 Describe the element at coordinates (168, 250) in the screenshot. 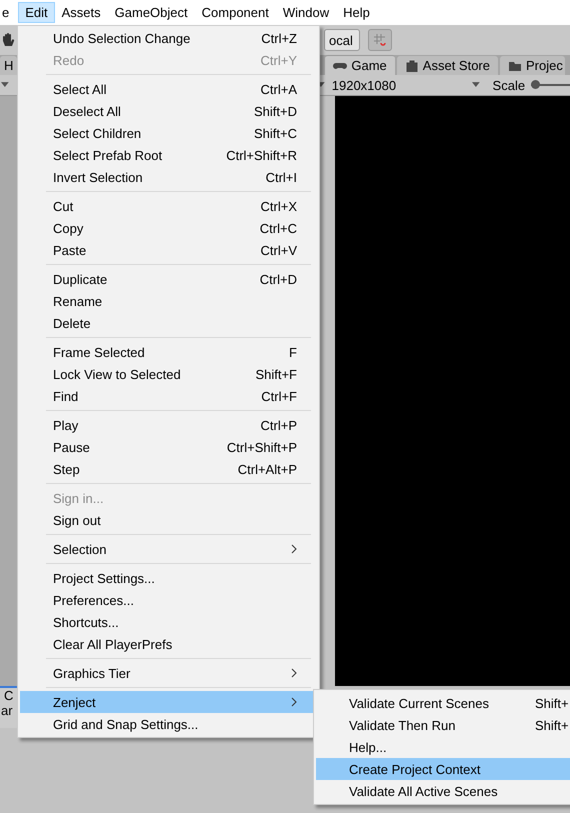

I see `menu-item: Paste Ctrl+V` at that location.